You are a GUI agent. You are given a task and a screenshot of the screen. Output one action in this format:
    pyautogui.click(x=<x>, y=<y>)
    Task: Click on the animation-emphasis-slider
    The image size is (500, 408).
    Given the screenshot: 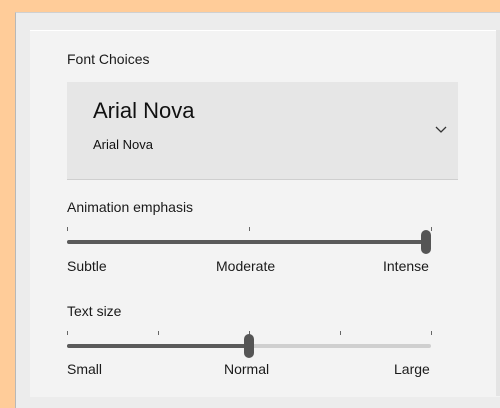 What is the action you would take?
    pyautogui.click(x=249, y=243)
    